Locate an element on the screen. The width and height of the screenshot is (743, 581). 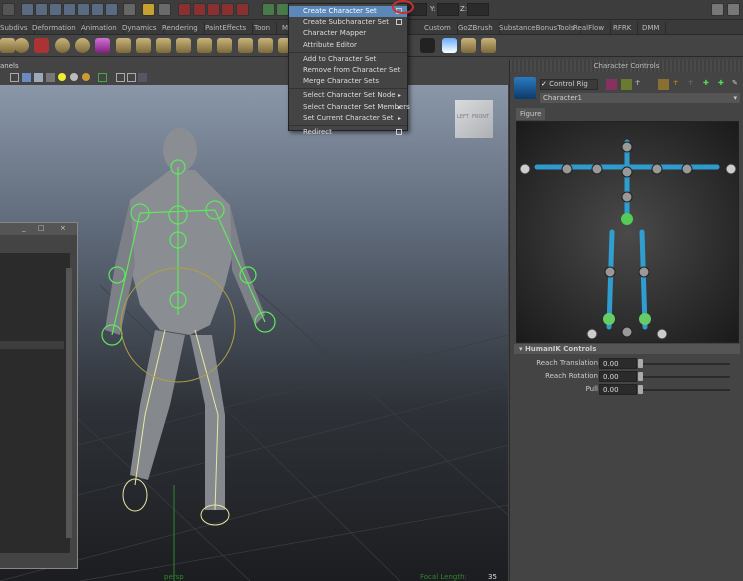
menu-item-select-character-set-members: Select Character Set Members ▸ is located at coordinates (349, 107).